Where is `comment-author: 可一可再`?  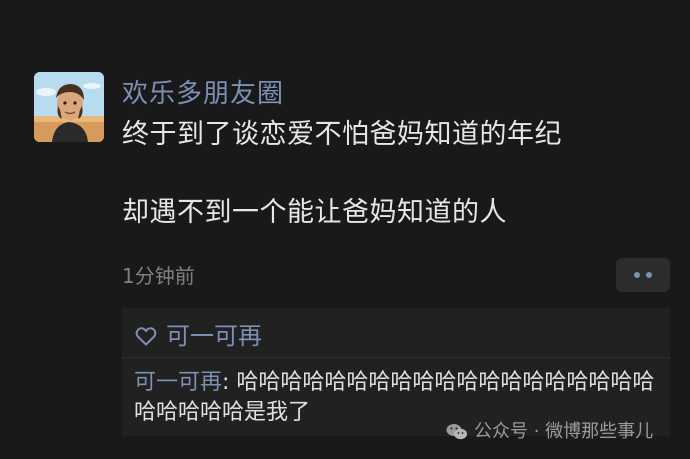
comment-author: 可一可再 is located at coordinates (178, 382).